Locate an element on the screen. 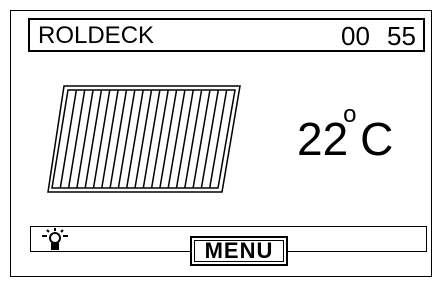 Image resolution: width=443 pixels, height=284 pixels. clock-hours: 00 is located at coordinates (355, 36).